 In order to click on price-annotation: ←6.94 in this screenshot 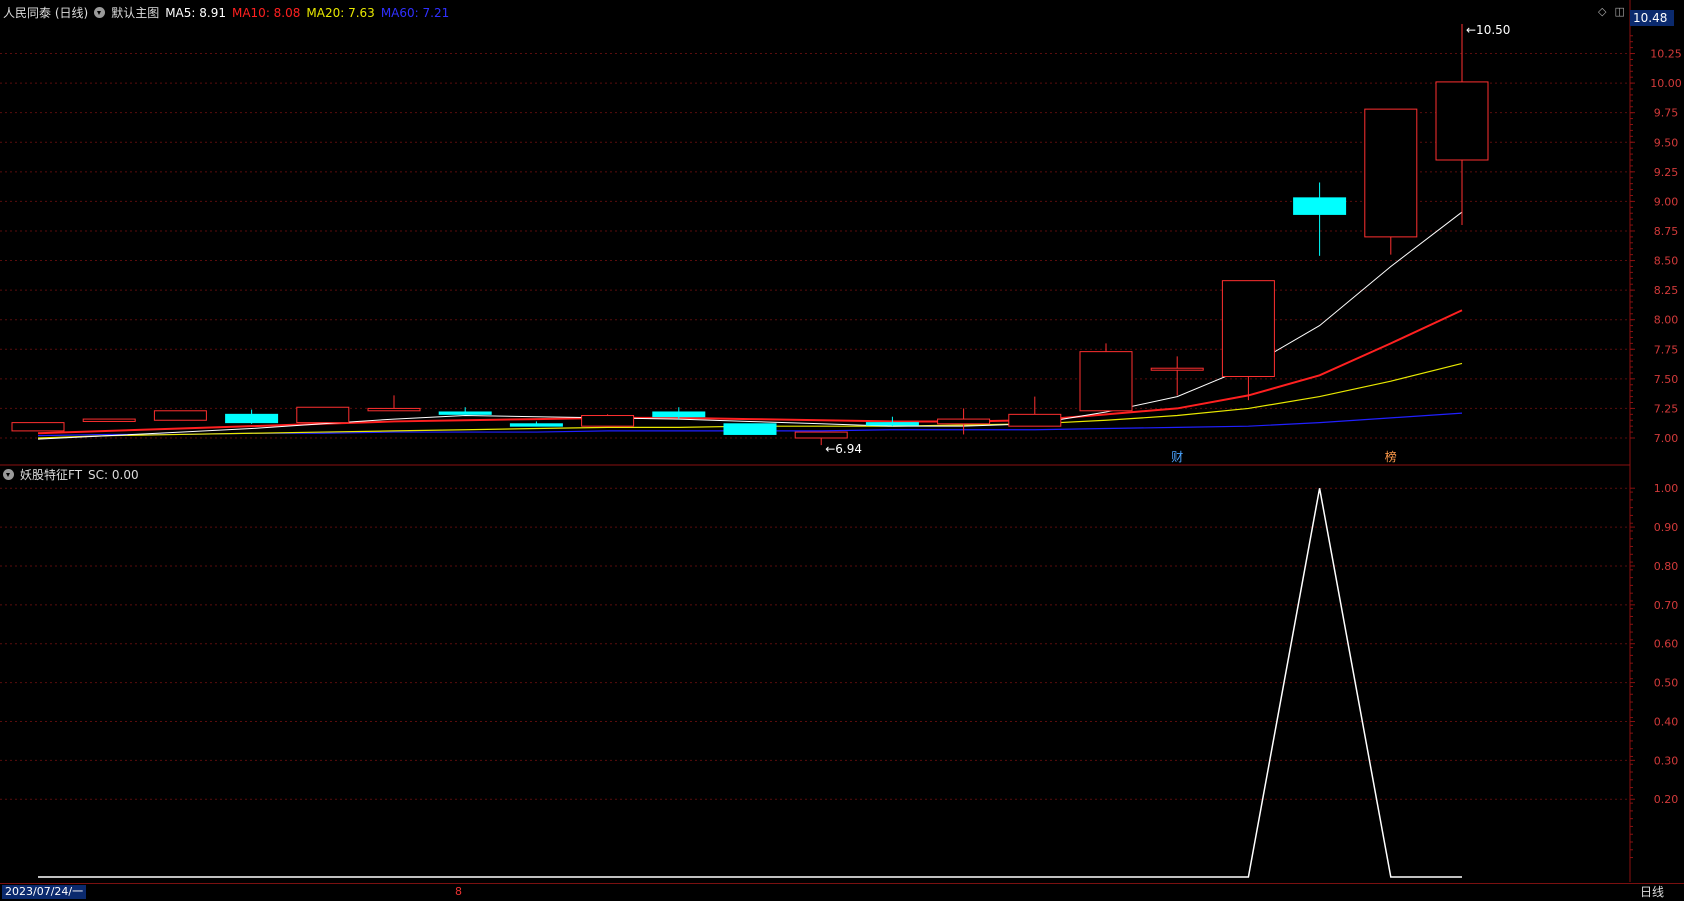, I will do `click(843, 449)`.